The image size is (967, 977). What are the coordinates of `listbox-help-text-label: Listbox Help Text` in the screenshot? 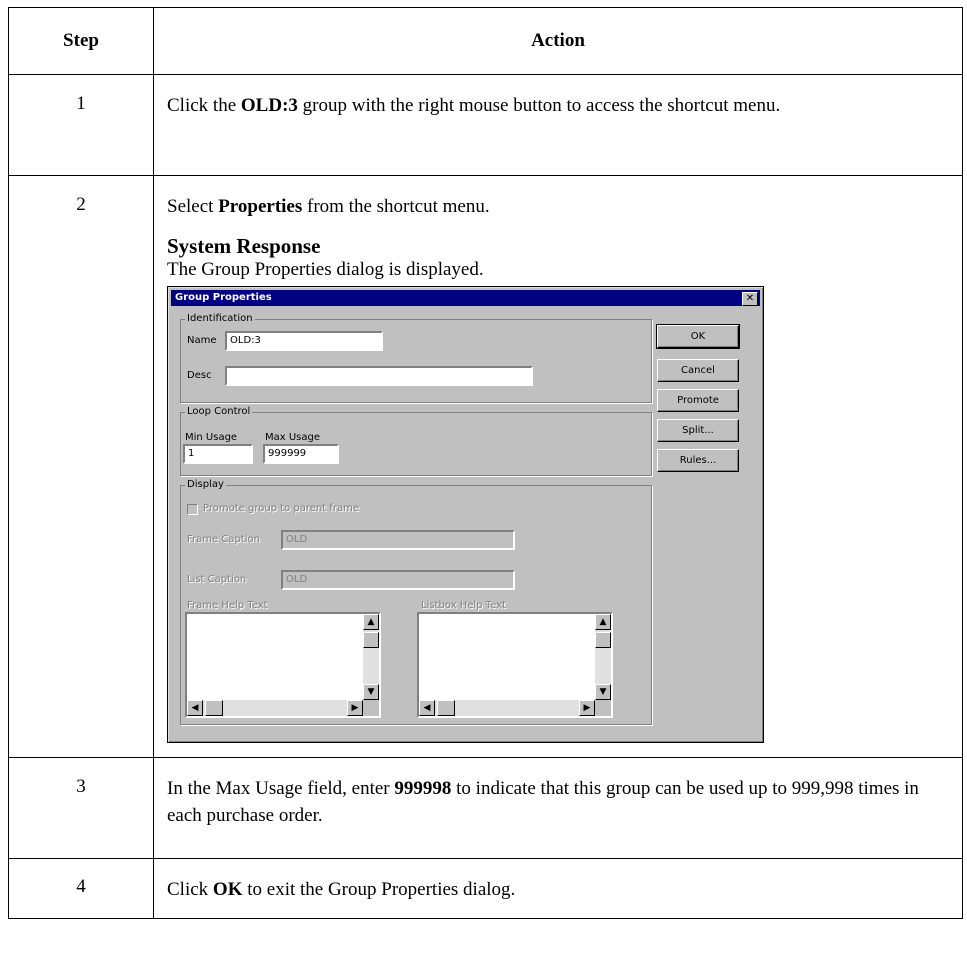 It's located at (463, 605).